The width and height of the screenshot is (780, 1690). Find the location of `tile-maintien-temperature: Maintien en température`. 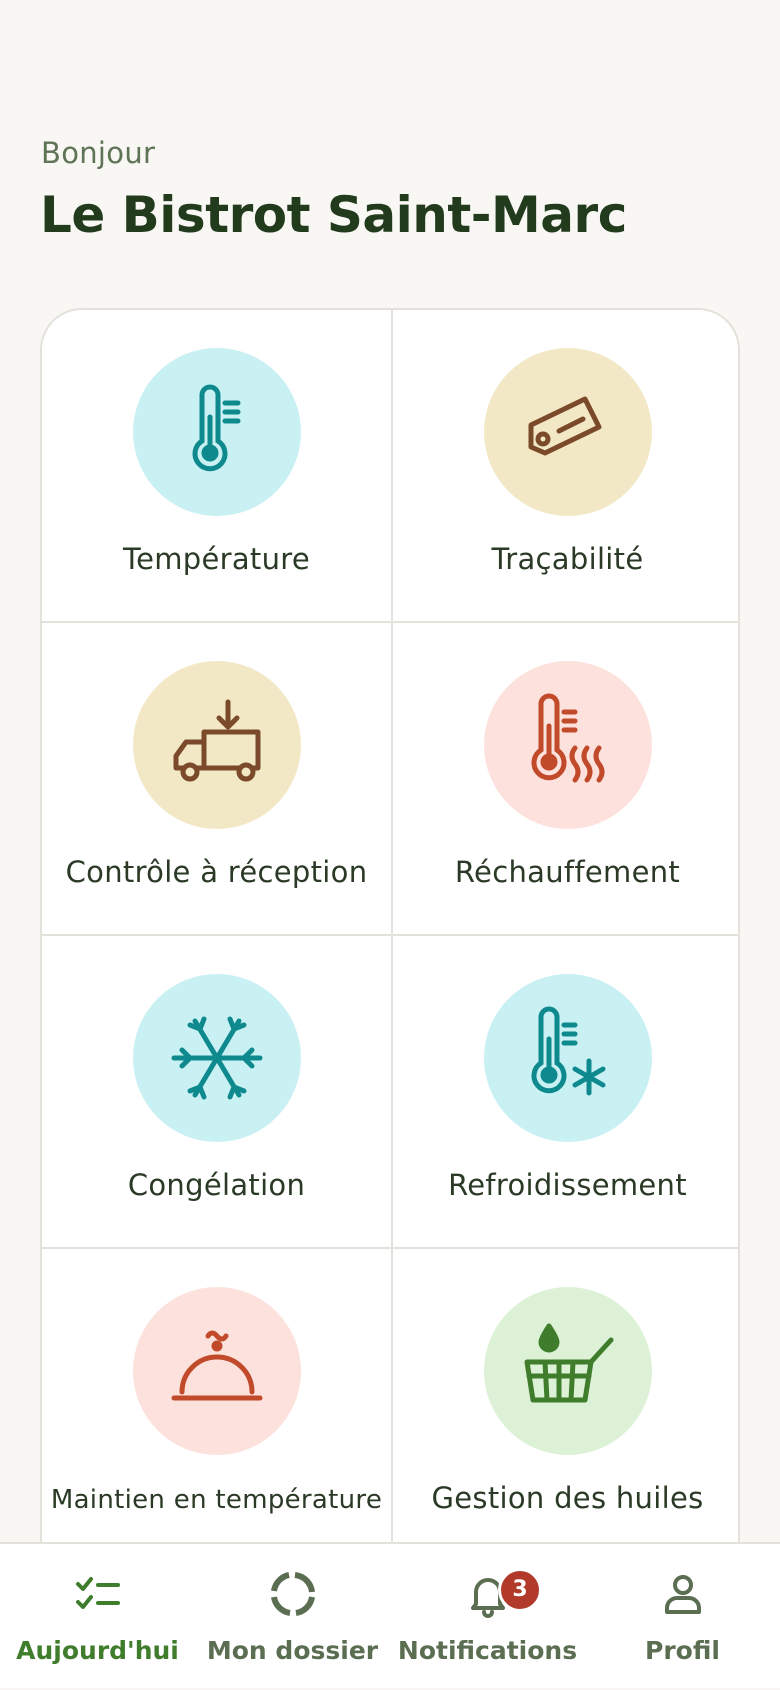

tile-maintien-temperature: Maintien en température is located at coordinates (216, 1405).